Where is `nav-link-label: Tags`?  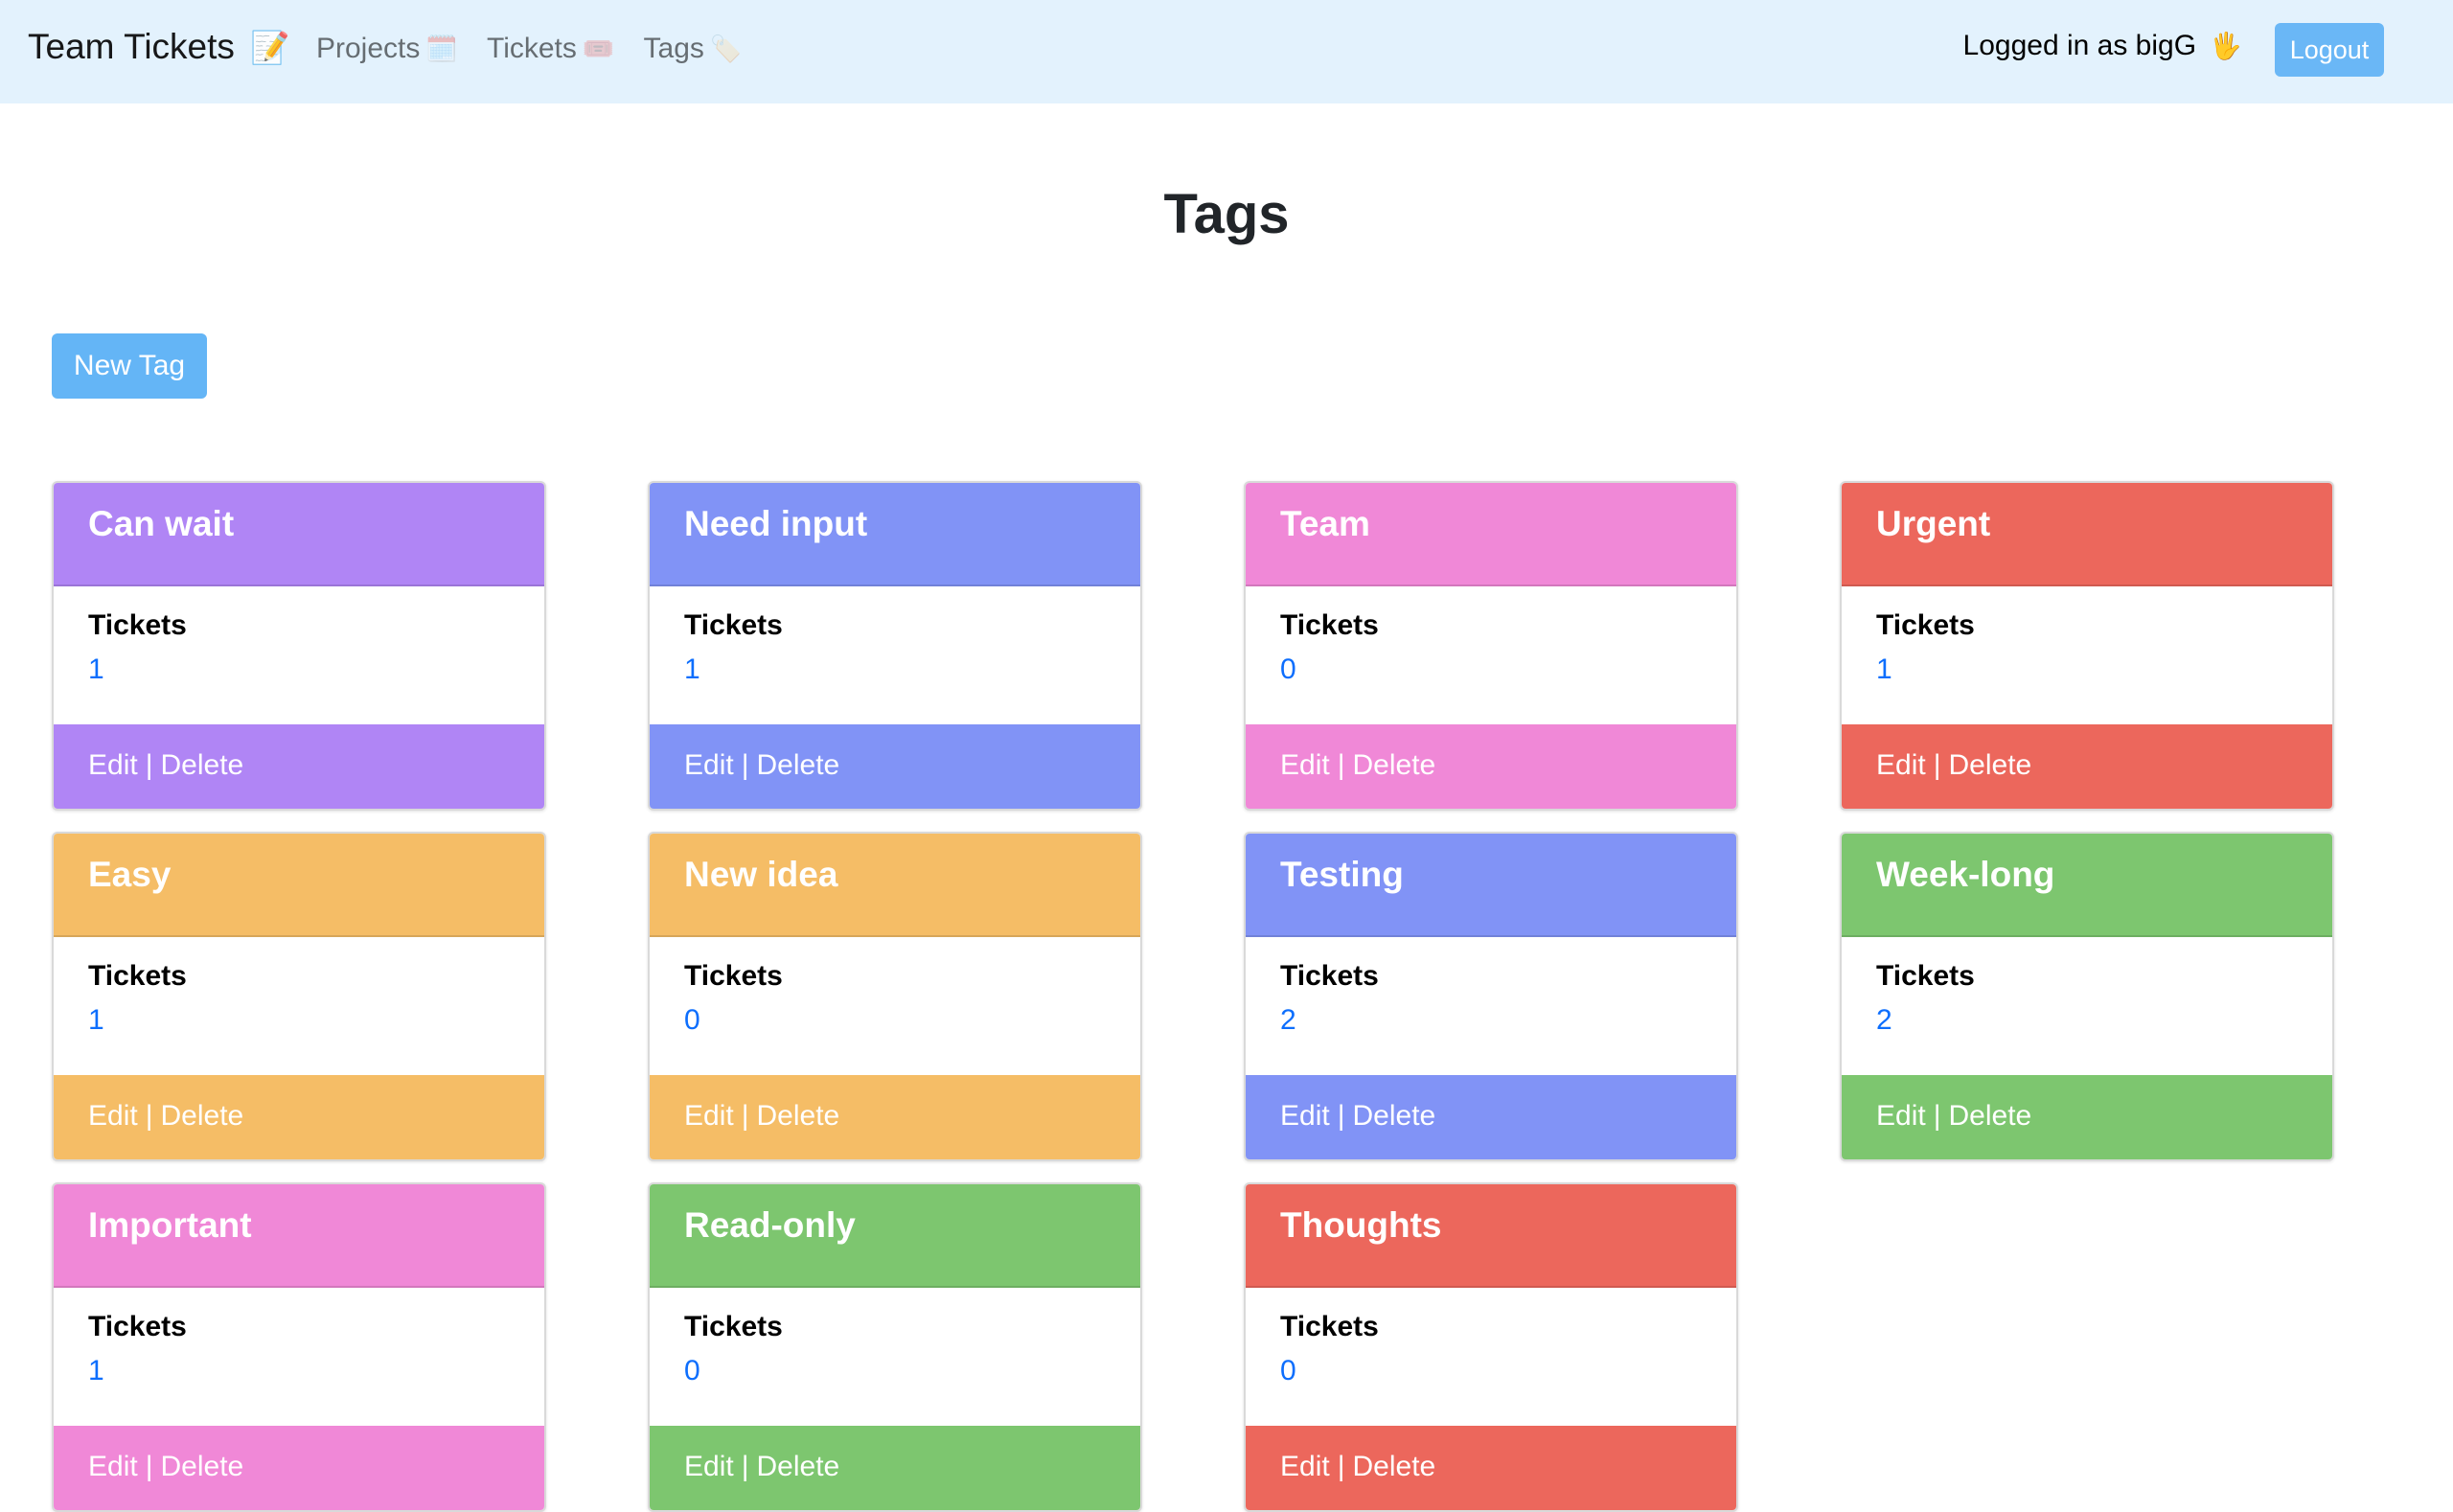 nav-link-label: Tags is located at coordinates (673, 48).